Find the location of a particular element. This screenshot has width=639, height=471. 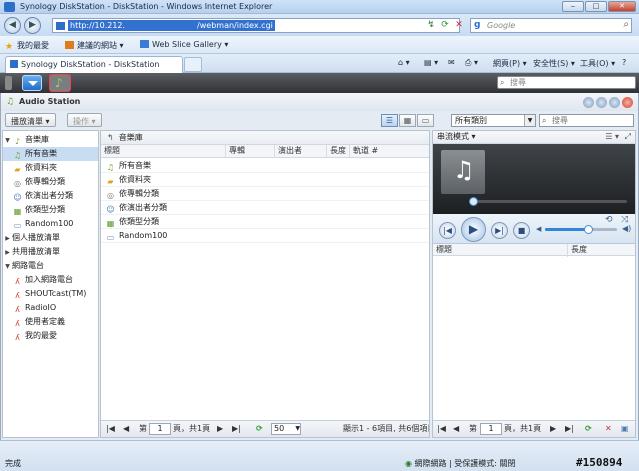

help-button is located at coordinates (588, 102).